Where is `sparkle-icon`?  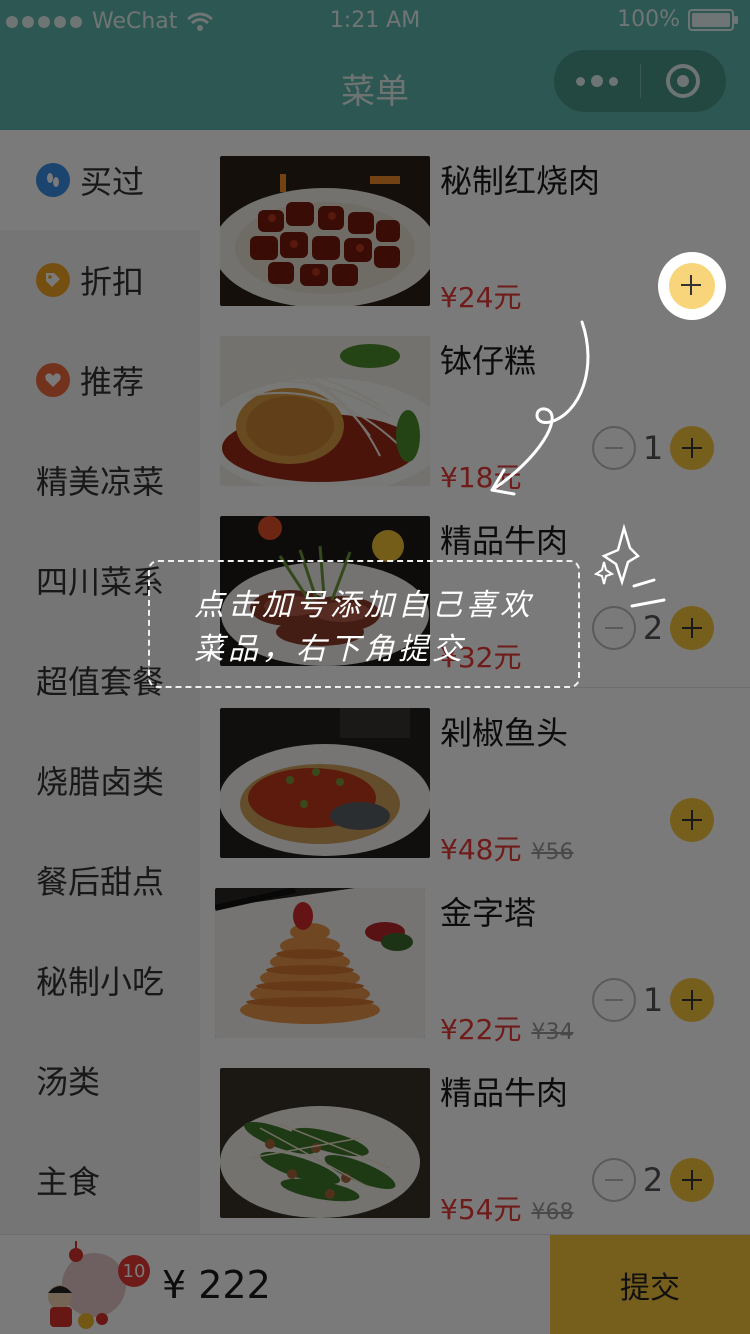
sparkle-icon is located at coordinates (630, 566).